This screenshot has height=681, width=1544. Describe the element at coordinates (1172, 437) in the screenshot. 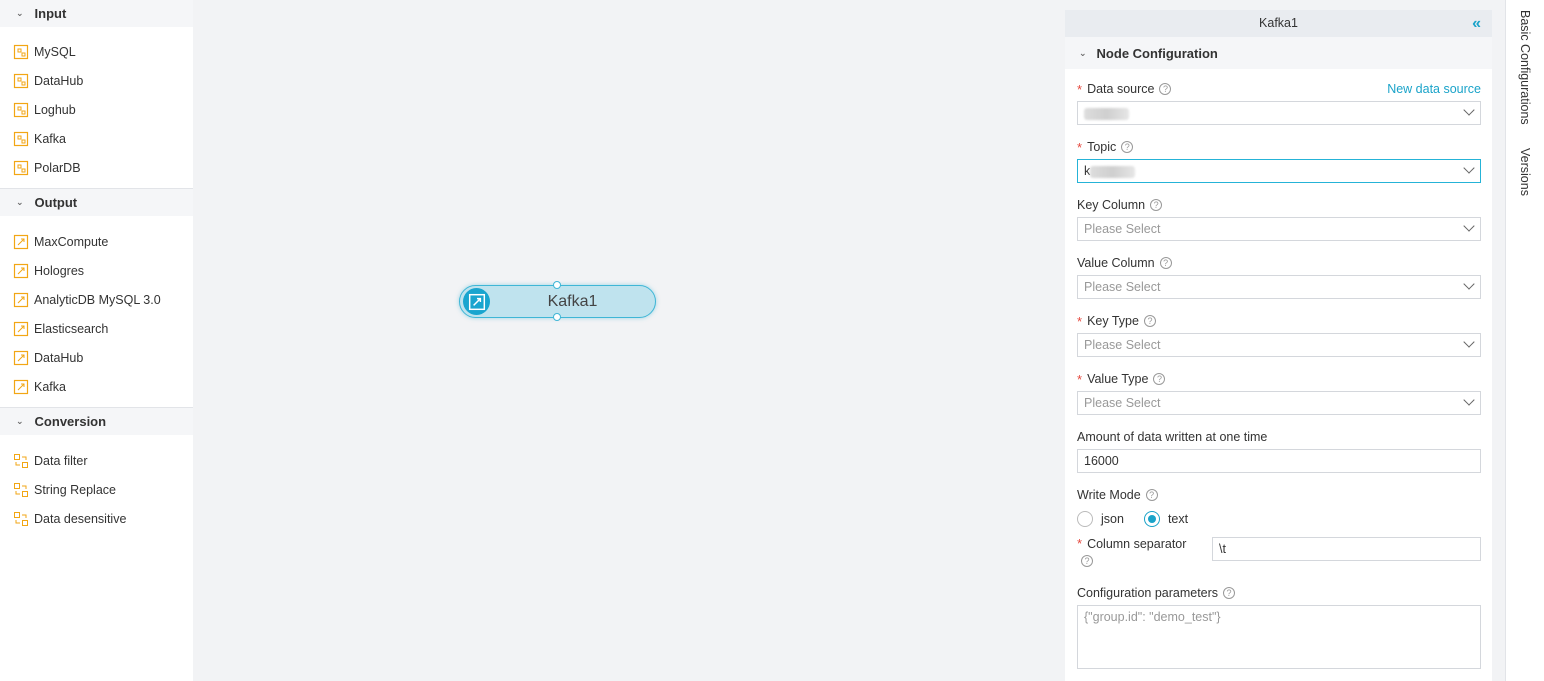

I see `amount-label: Amount of data written at one time` at that location.